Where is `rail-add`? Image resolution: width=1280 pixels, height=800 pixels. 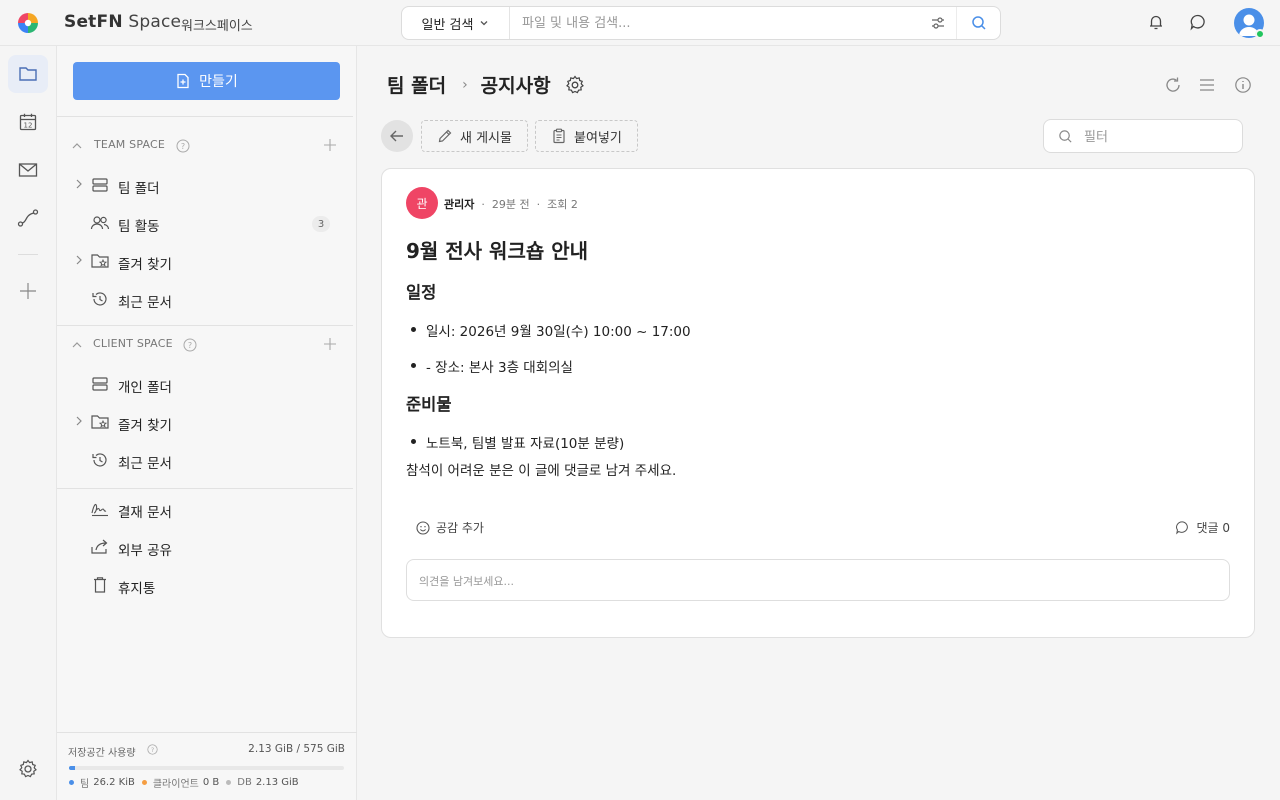
rail-add is located at coordinates (28, 291).